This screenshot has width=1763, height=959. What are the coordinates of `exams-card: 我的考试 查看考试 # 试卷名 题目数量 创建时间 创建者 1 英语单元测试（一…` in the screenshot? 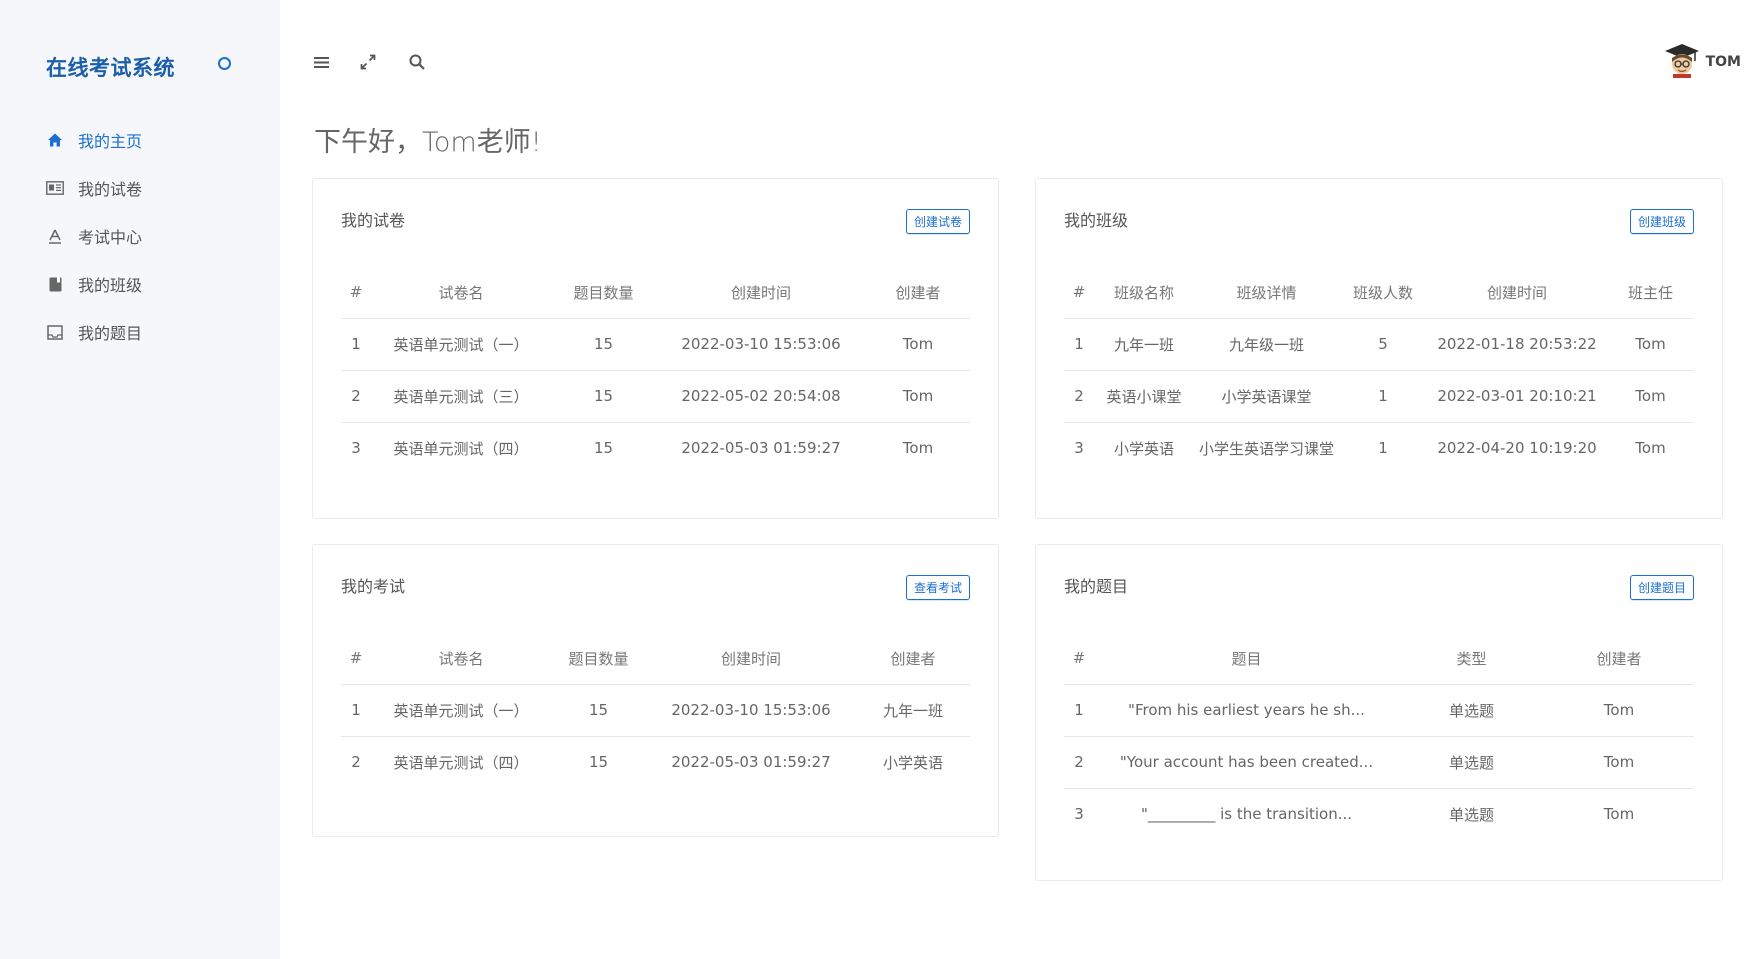 It's located at (655, 690).